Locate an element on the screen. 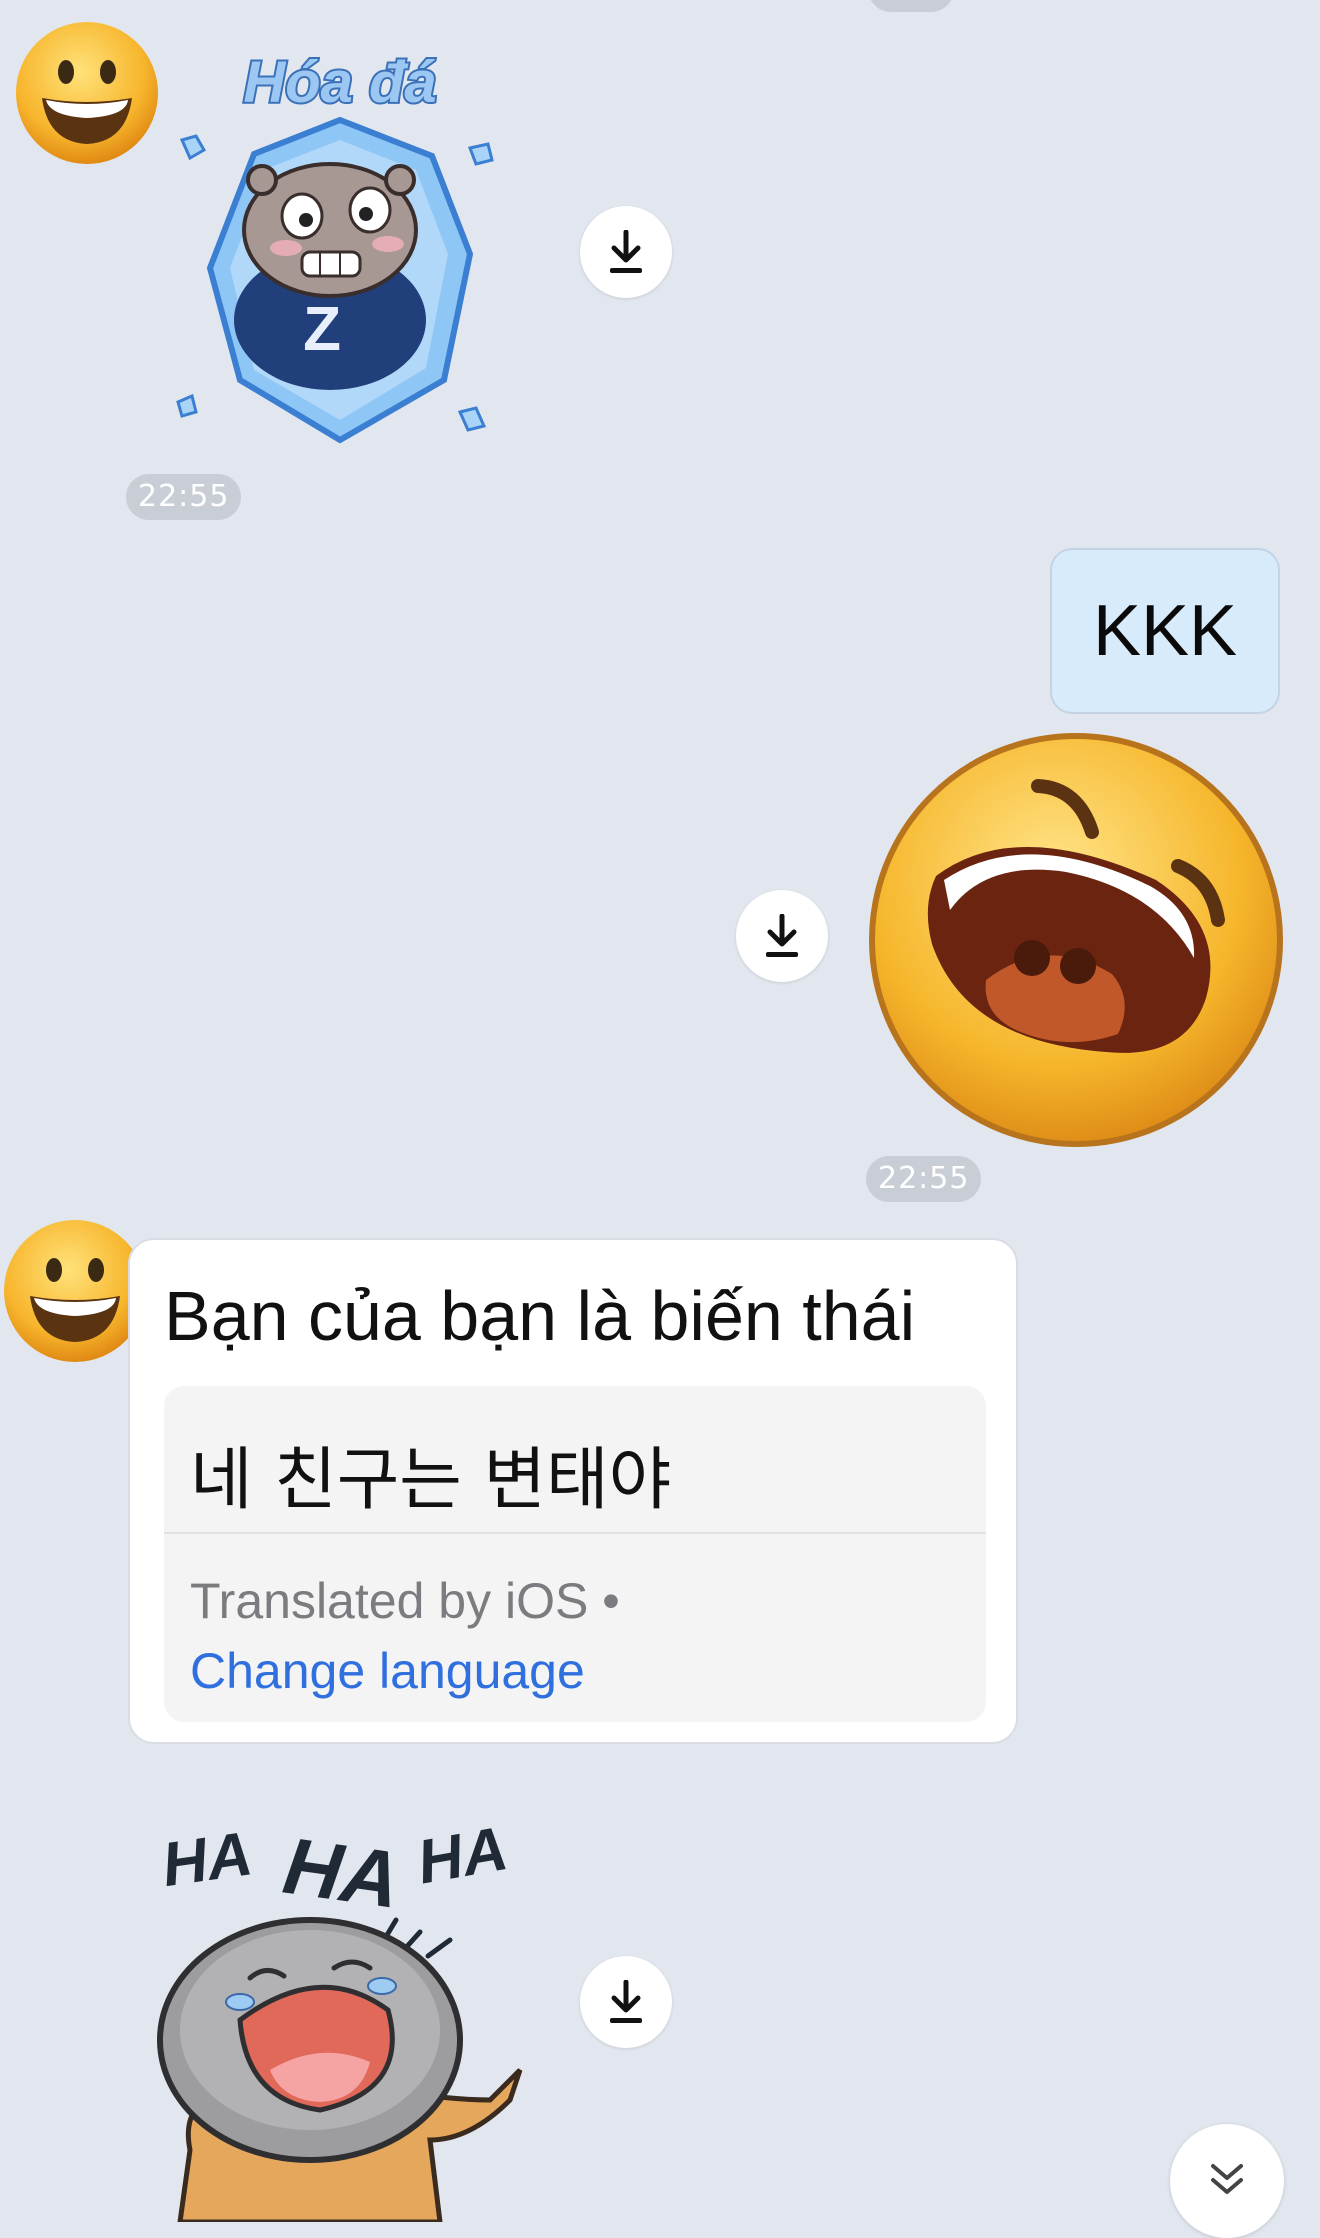 The width and height of the screenshot is (1320, 2238). outgoing-message-bubble: KKK is located at coordinates (1165, 631).